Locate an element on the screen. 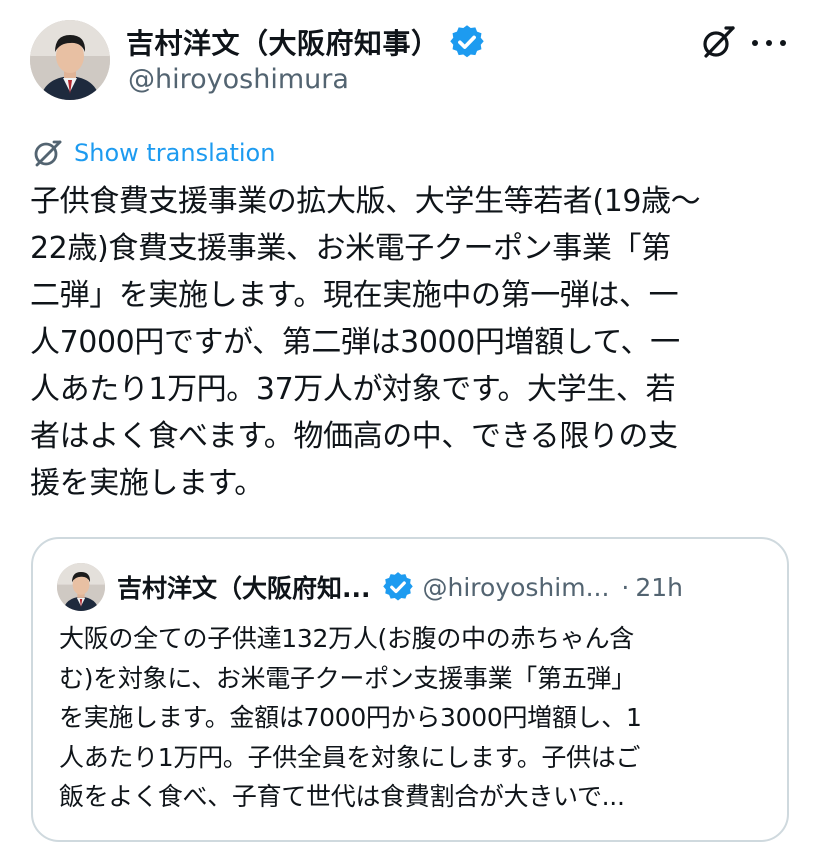 The height and width of the screenshot is (867, 817). author-name-row: 吉村洋文（大阪府知事） is located at coordinates (305, 42).